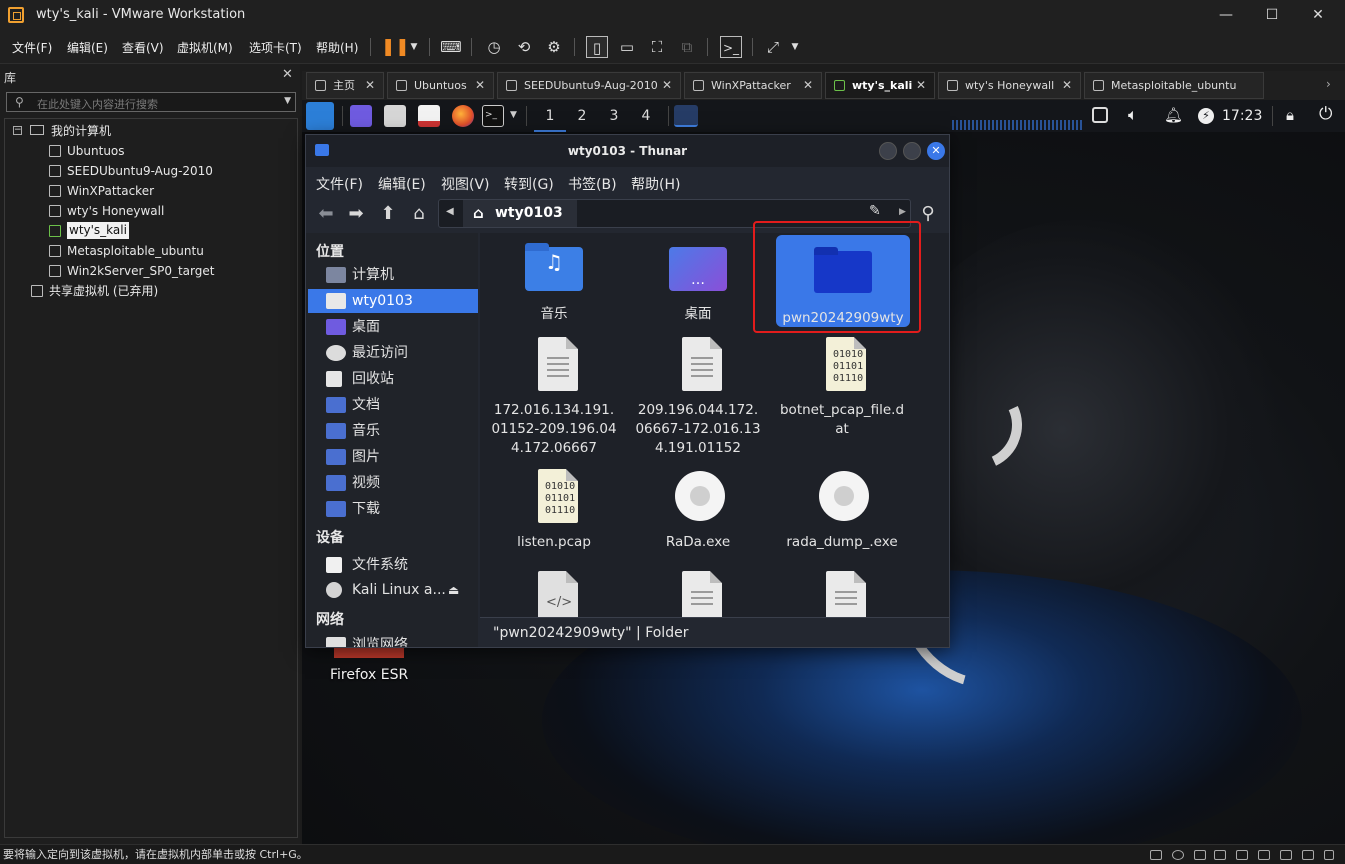 This screenshot has width=1345, height=864. What do you see at coordinates (395, 116) in the screenshot?
I see `file-manager-icon` at bounding box center [395, 116].